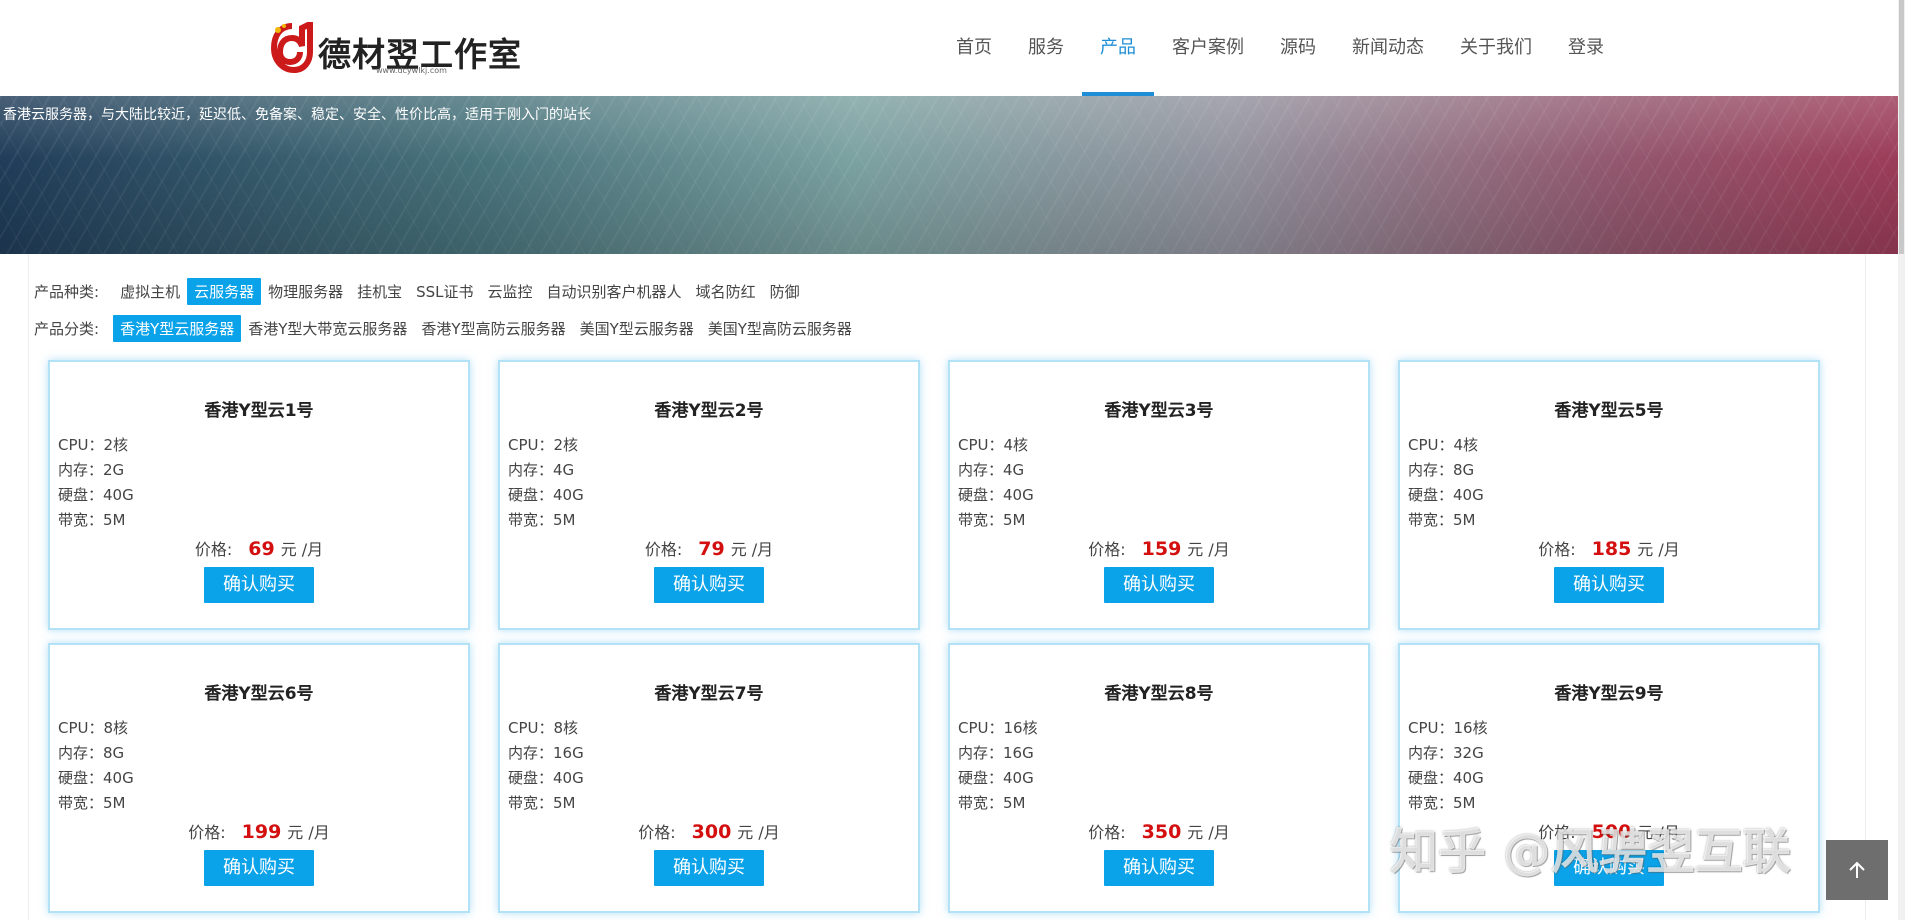 The width and height of the screenshot is (1905, 920). I want to click on filter-type-option: 挂机宝, so click(379, 291).